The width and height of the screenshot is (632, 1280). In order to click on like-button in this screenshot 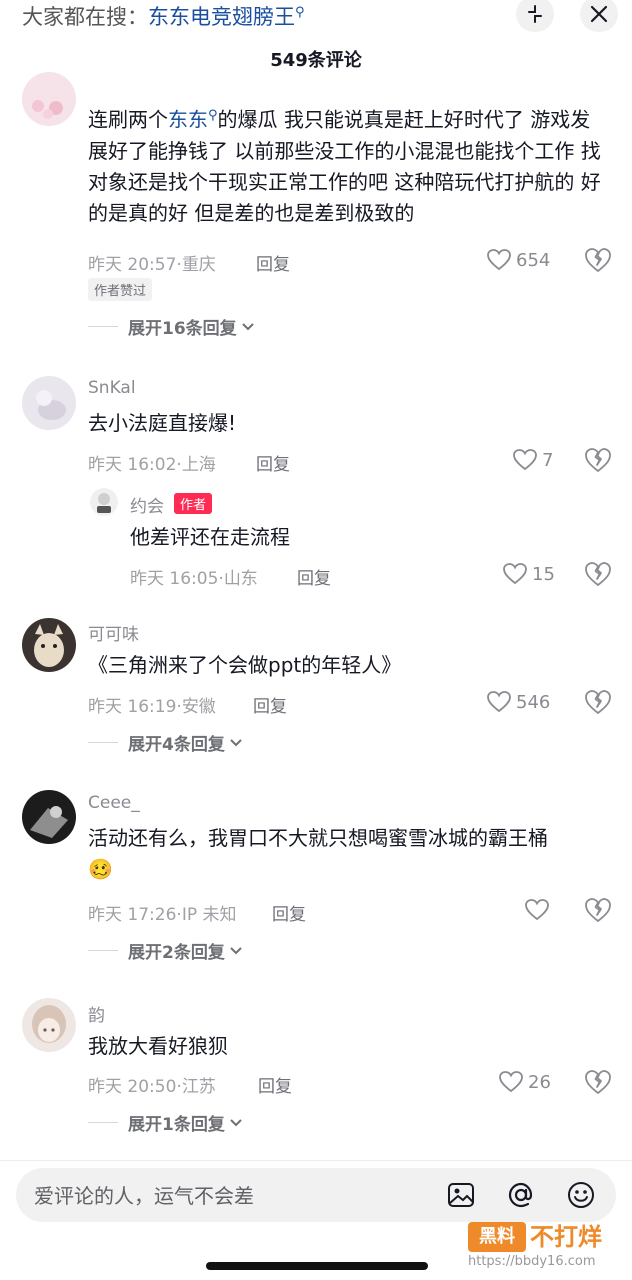, I will do `click(539, 910)`.